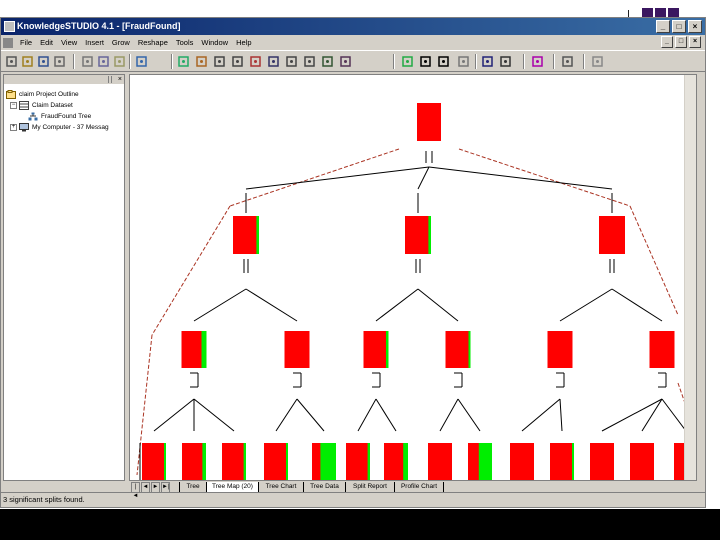 The image size is (720, 540). What do you see at coordinates (8, 42) in the screenshot?
I see `document-icon` at bounding box center [8, 42].